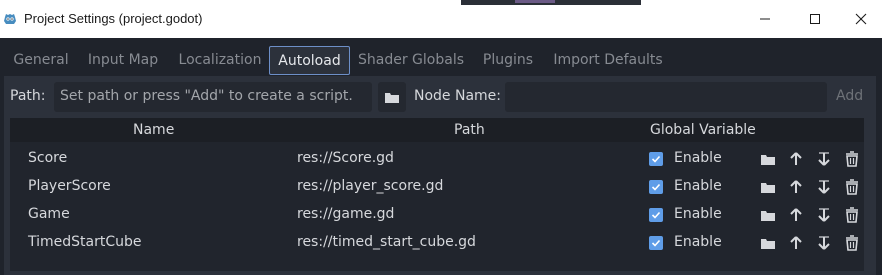 This screenshot has width=882, height=275. I want to click on node-name-label: Node Name:, so click(458, 96).